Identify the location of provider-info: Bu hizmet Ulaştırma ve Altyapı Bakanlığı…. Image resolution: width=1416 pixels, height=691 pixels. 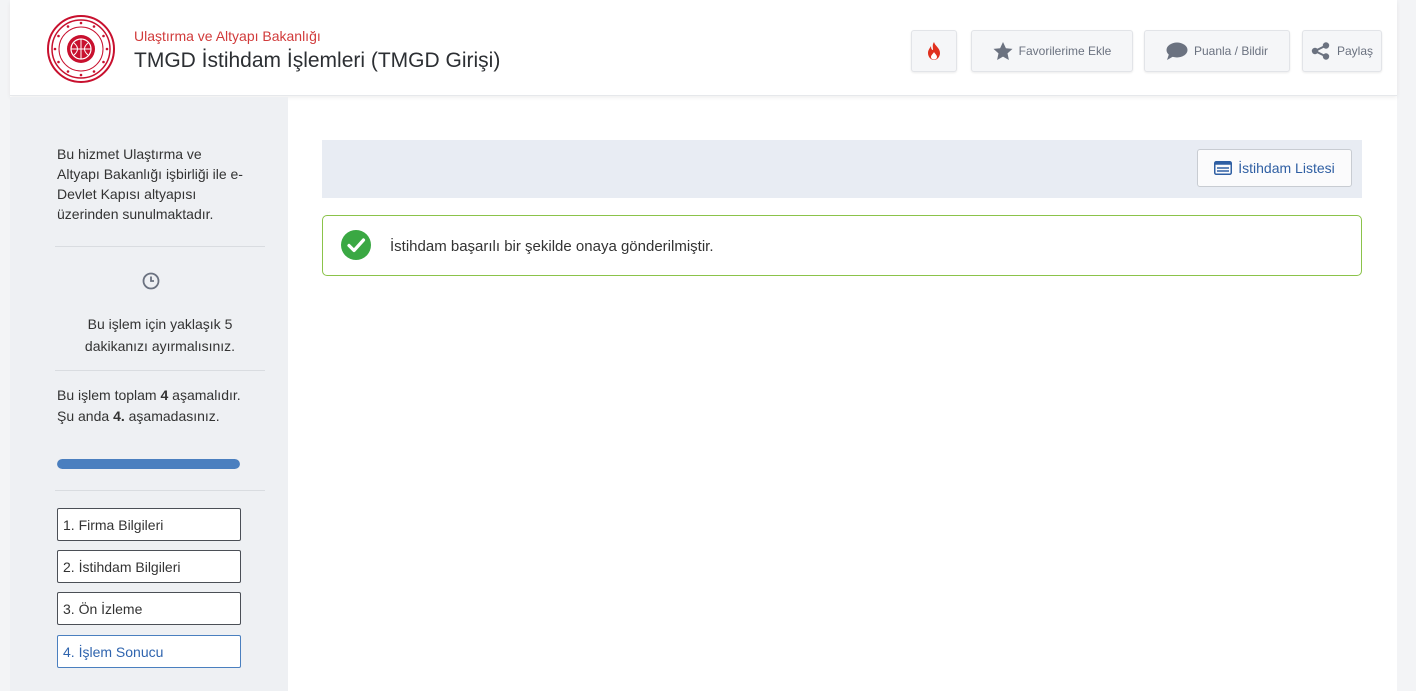
(150, 184).